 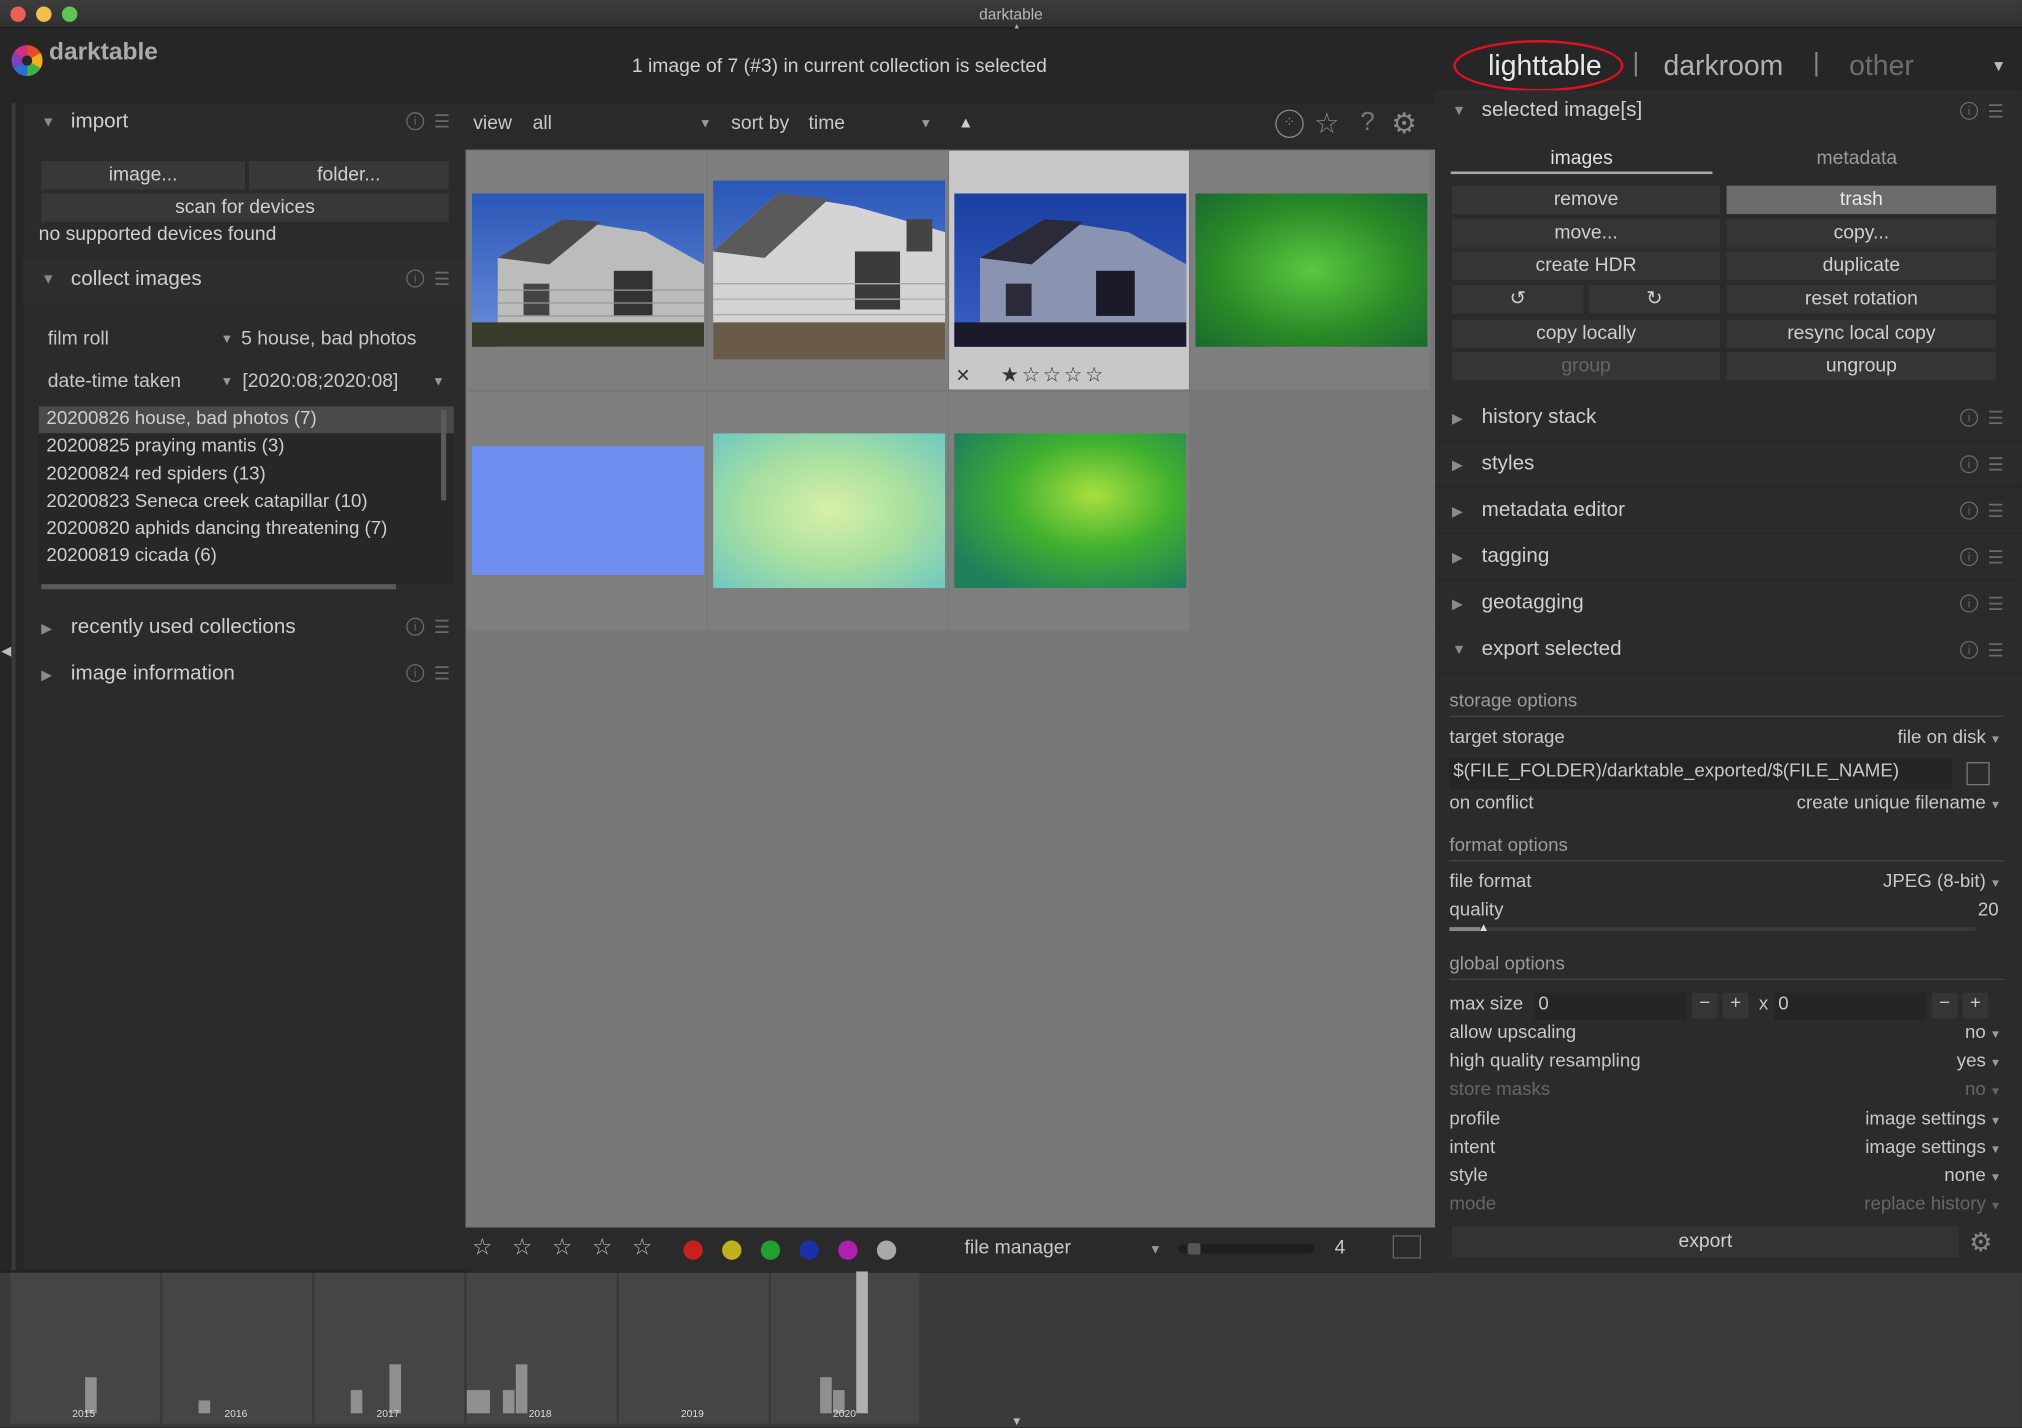 I want to click on rule-property: date-time taken, so click(x=114, y=381).